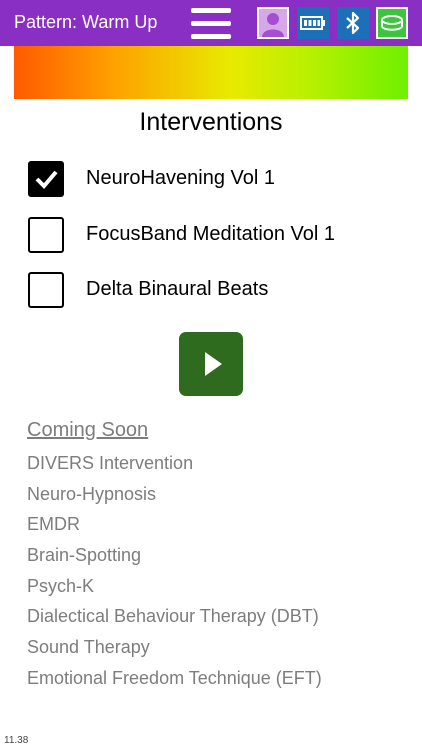 The height and width of the screenshot is (750, 422). What do you see at coordinates (213, 364) in the screenshot?
I see `play-icon` at bounding box center [213, 364].